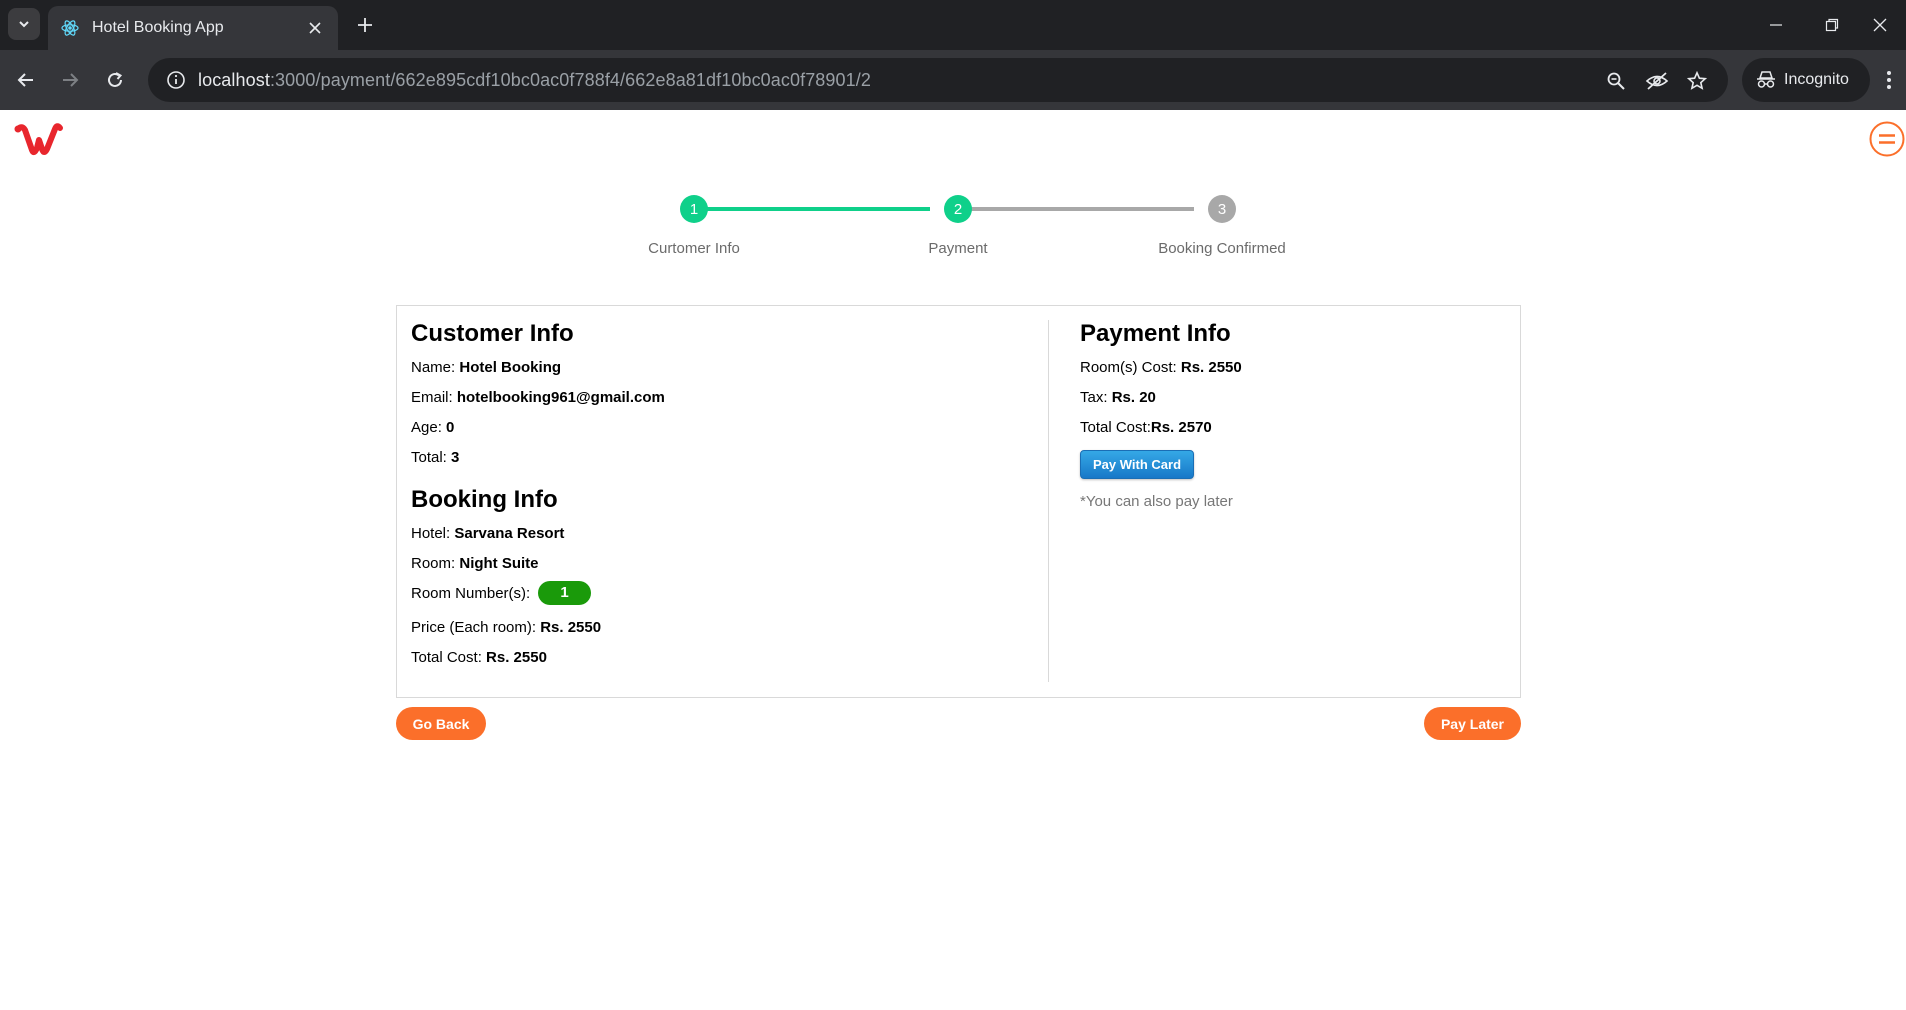 Image resolution: width=1906 pixels, height=1010 pixels. What do you see at coordinates (499, 563) in the screenshot?
I see `room-name: Night Suite` at bounding box center [499, 563].